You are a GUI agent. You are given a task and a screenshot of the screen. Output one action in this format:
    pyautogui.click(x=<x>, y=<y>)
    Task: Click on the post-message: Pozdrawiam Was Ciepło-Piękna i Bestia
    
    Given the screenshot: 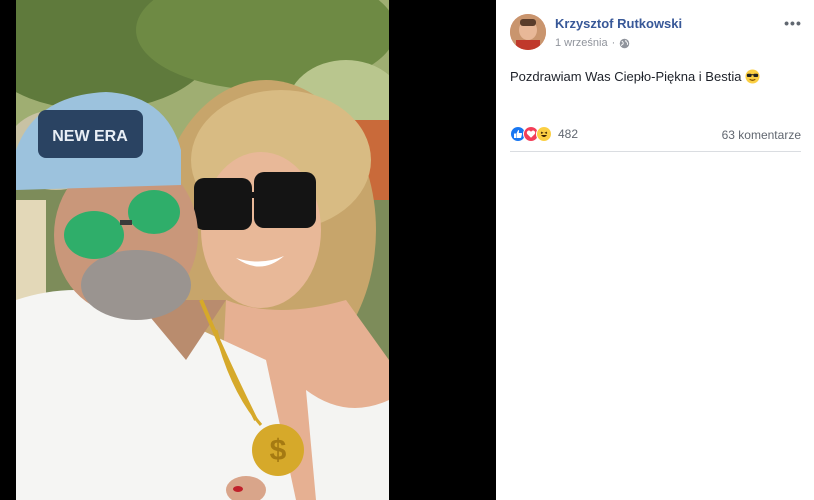 What is the action you would take?
    pyautogui.click(x=635, y=76)
    